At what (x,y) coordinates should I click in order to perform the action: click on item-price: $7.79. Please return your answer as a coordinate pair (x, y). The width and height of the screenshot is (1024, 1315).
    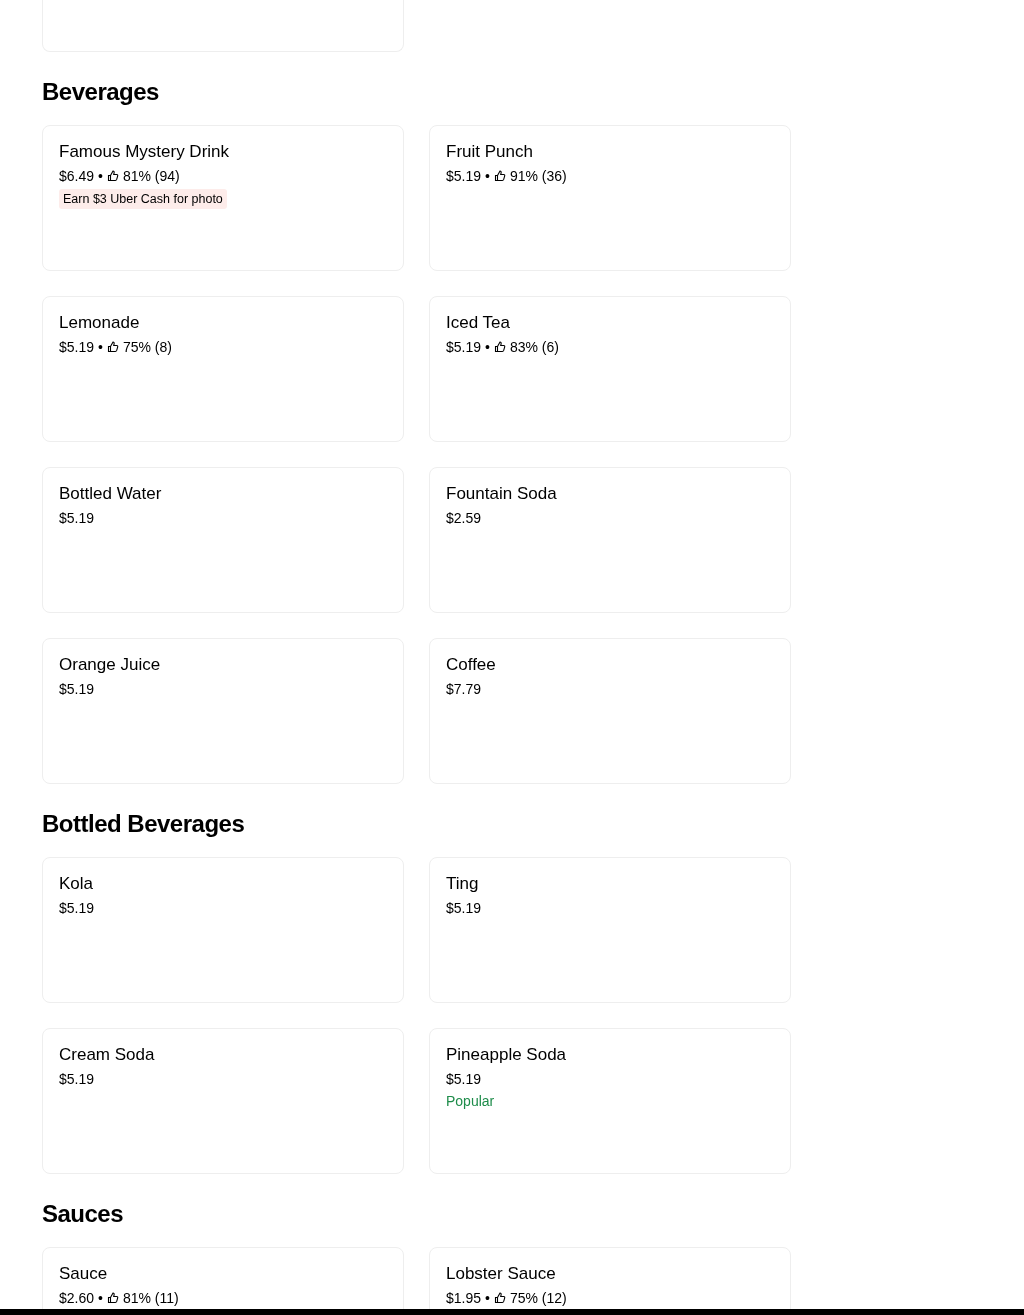
    Looking at the image, I should click on (464, 689).